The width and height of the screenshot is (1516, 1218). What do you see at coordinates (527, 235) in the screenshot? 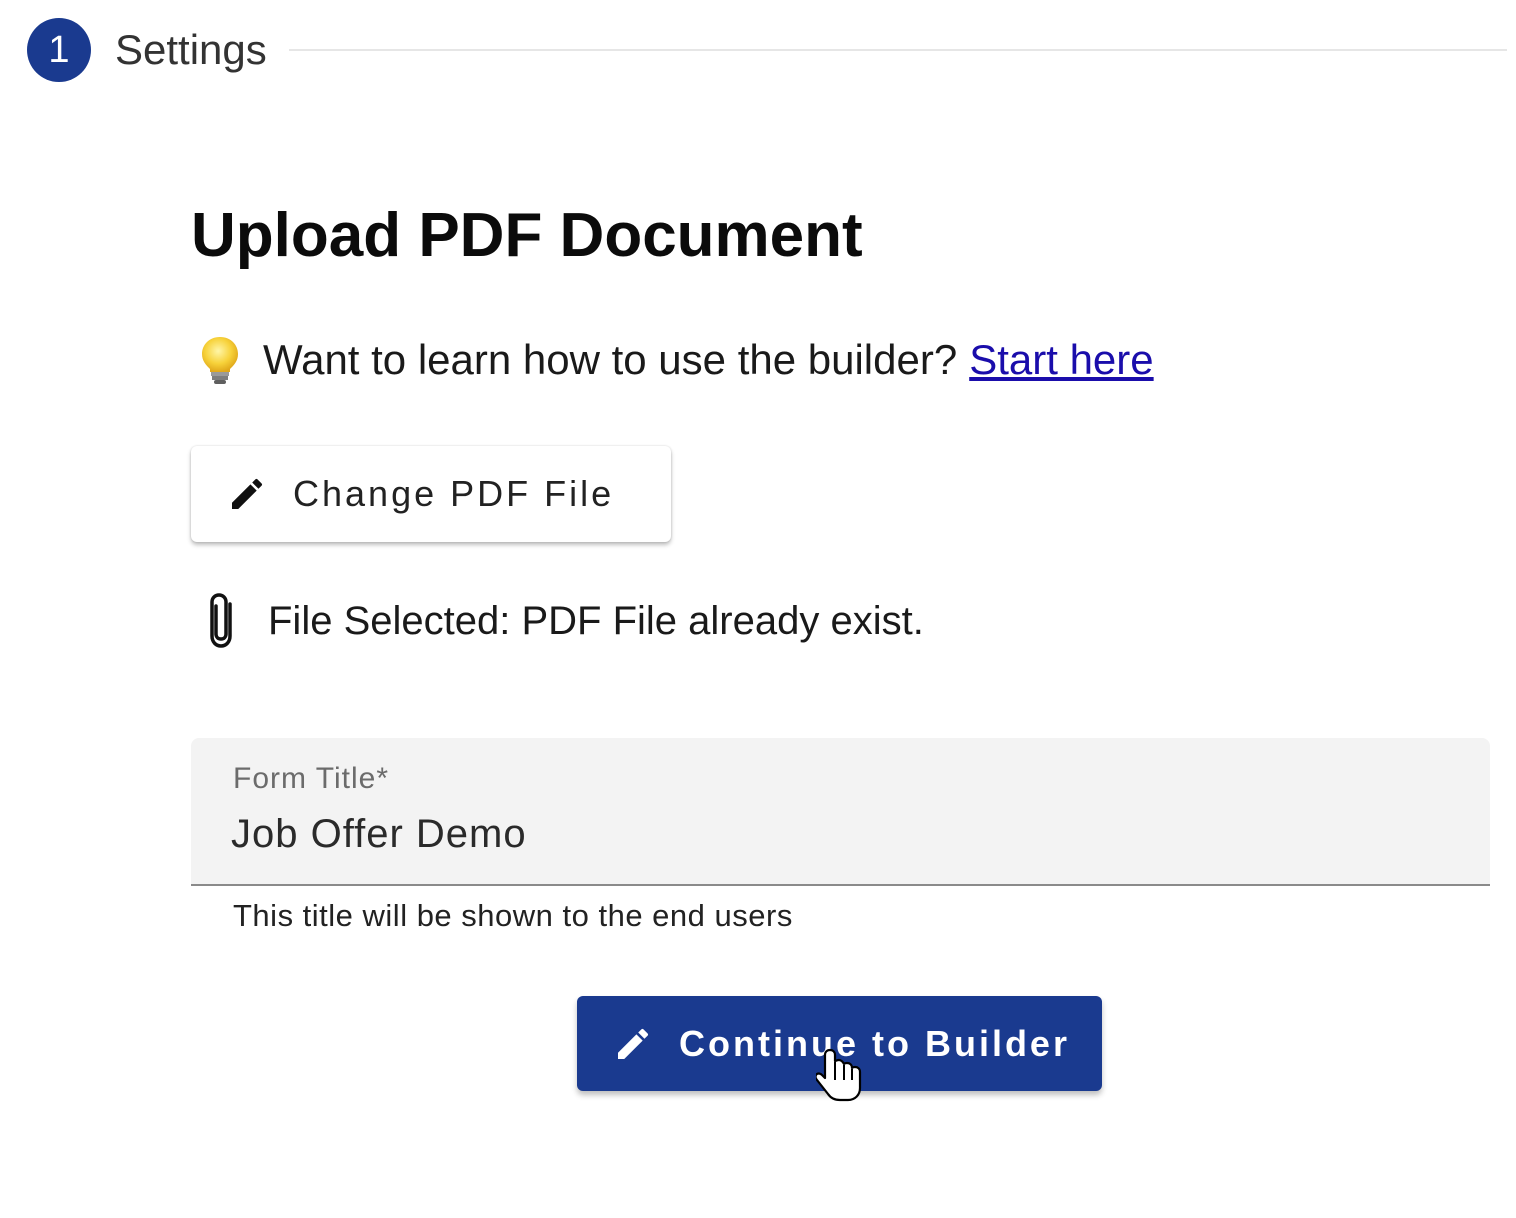
I see `page-title: Upload PDF Document` at bounding box center [527, 235].